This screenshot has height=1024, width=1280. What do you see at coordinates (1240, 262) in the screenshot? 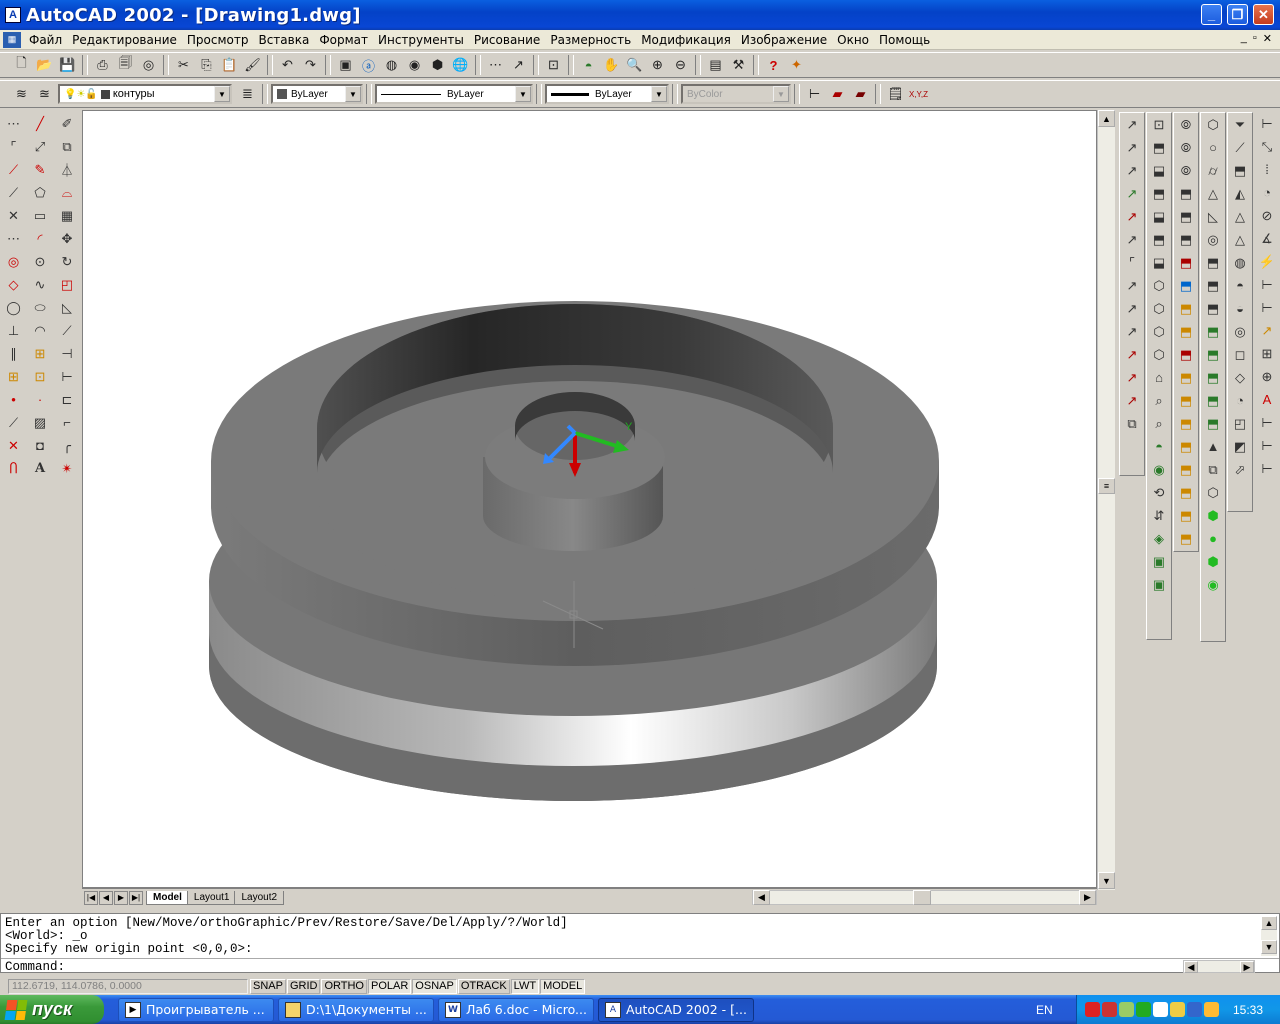
I see `surface-sphere-icon: ◍` at bounding box center [1240, 262].